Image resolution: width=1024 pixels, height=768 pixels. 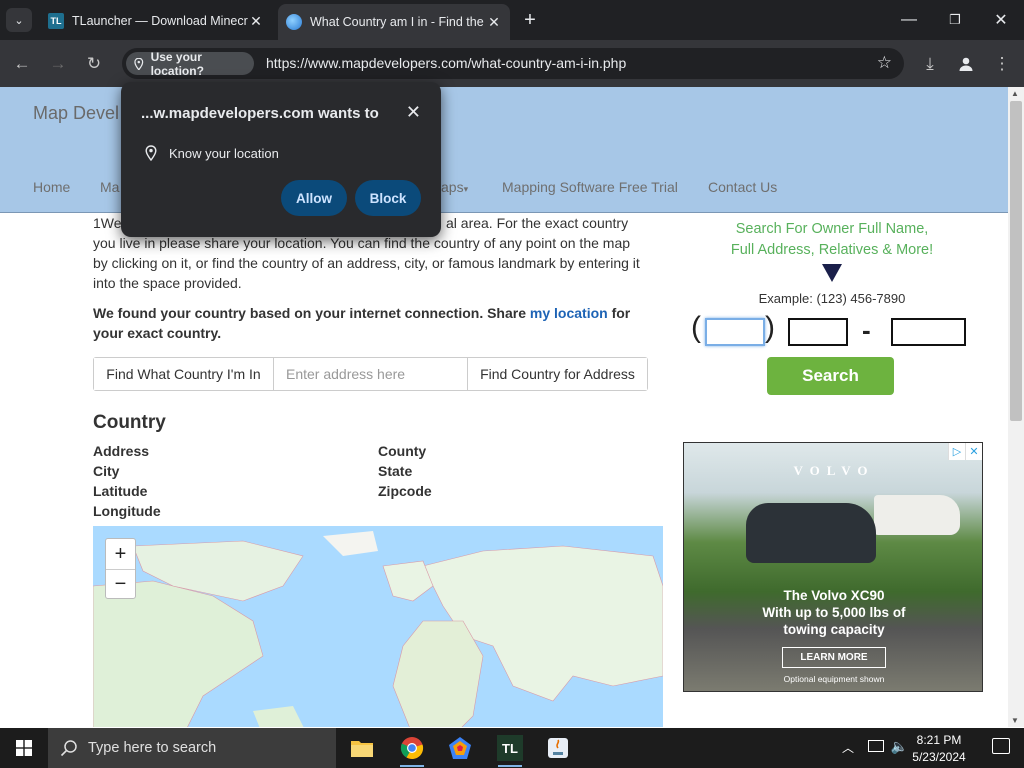 I want to click on taskbar-clock: 8:21 PM 5/23/2024, so click(x=939, y=749).